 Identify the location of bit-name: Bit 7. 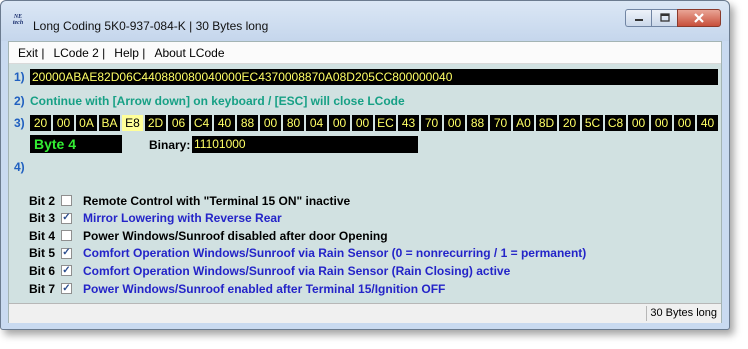
(42, 288).